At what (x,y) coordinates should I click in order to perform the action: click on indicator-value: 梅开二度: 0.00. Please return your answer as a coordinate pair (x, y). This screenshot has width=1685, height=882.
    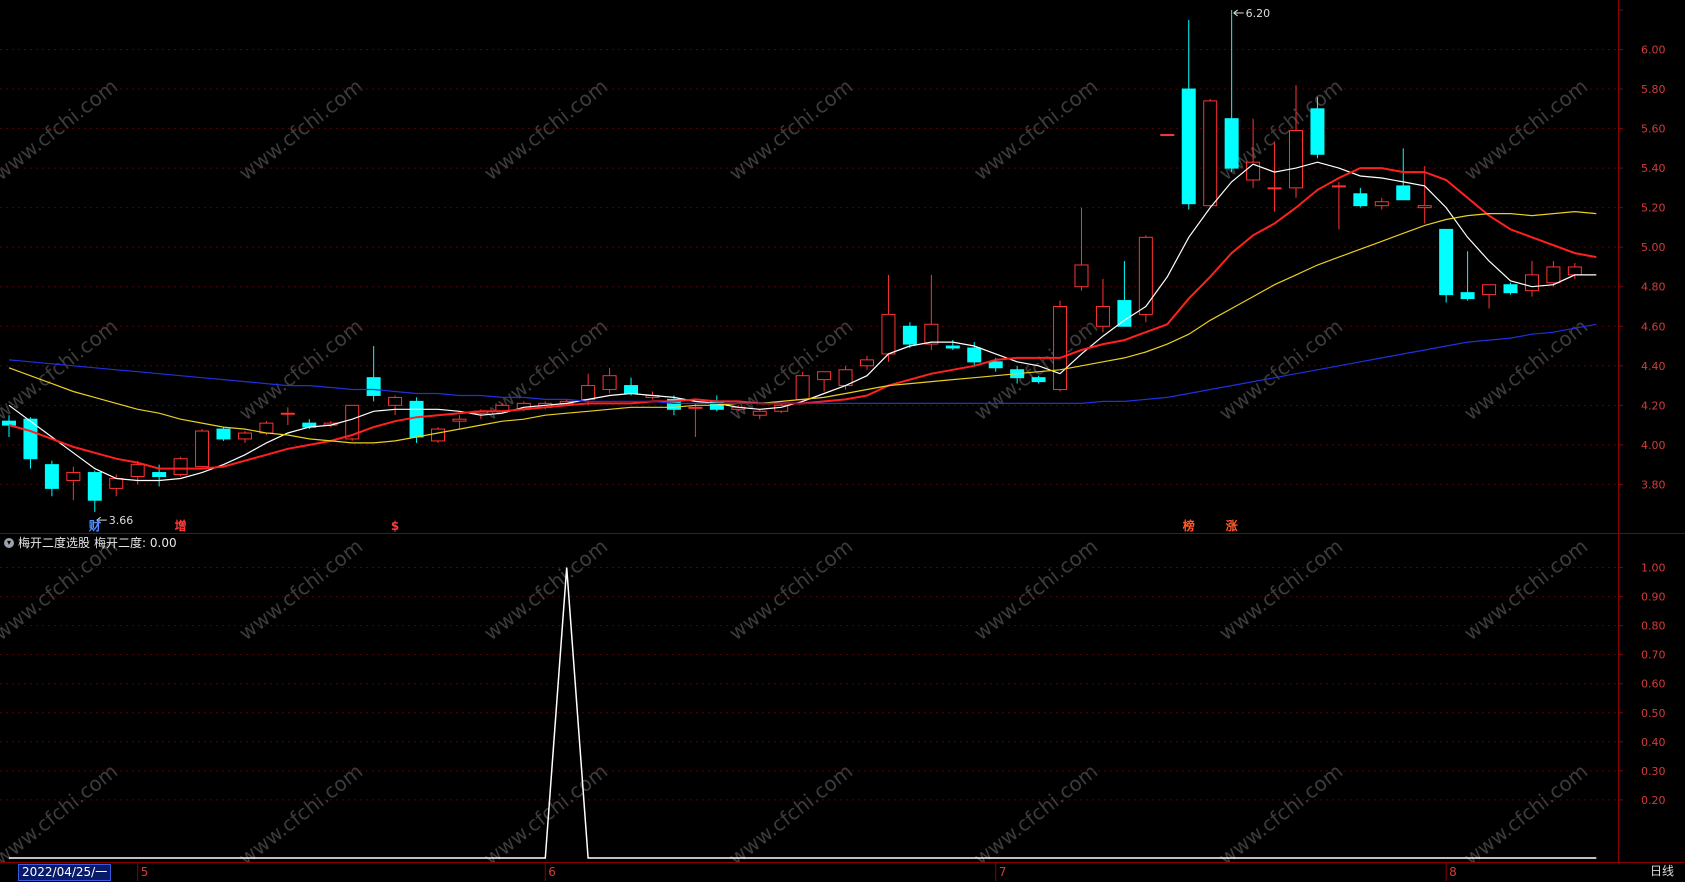
    Looking at the image, I should click on (135, 543).